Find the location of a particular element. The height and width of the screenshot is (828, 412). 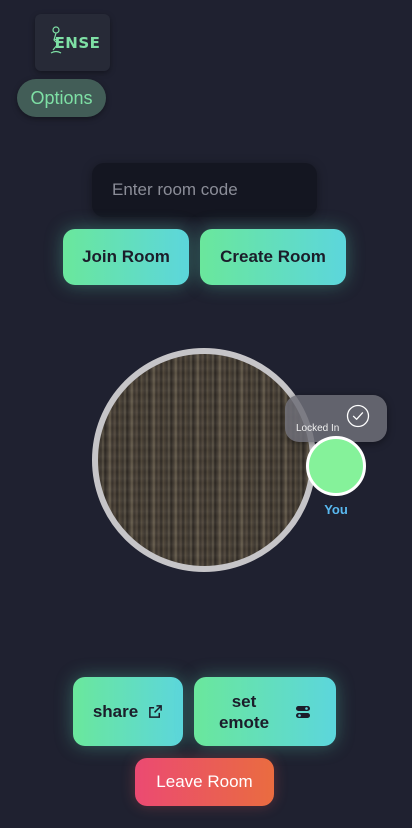

player-label: You is located at coordinates (336, 509).